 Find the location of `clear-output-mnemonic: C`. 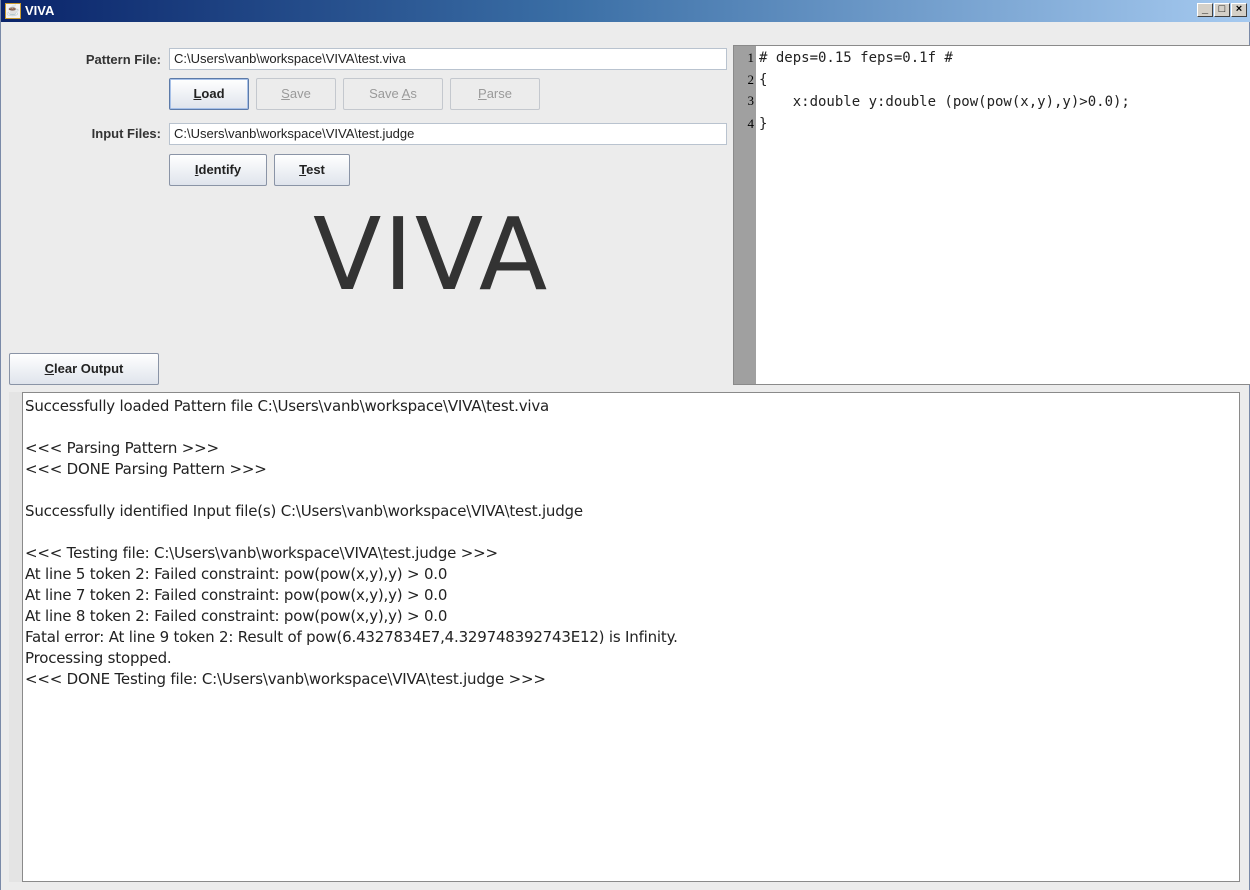

clear-output-mnemonic: C is located at coordinates (49, 368).